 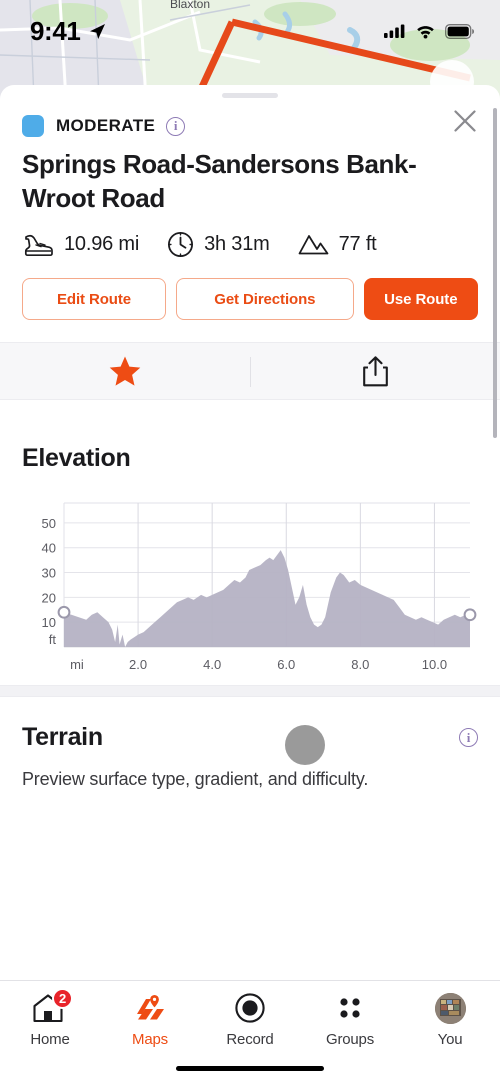 I want to click on terrain-title: Terrain, so click(x=62, y=737).